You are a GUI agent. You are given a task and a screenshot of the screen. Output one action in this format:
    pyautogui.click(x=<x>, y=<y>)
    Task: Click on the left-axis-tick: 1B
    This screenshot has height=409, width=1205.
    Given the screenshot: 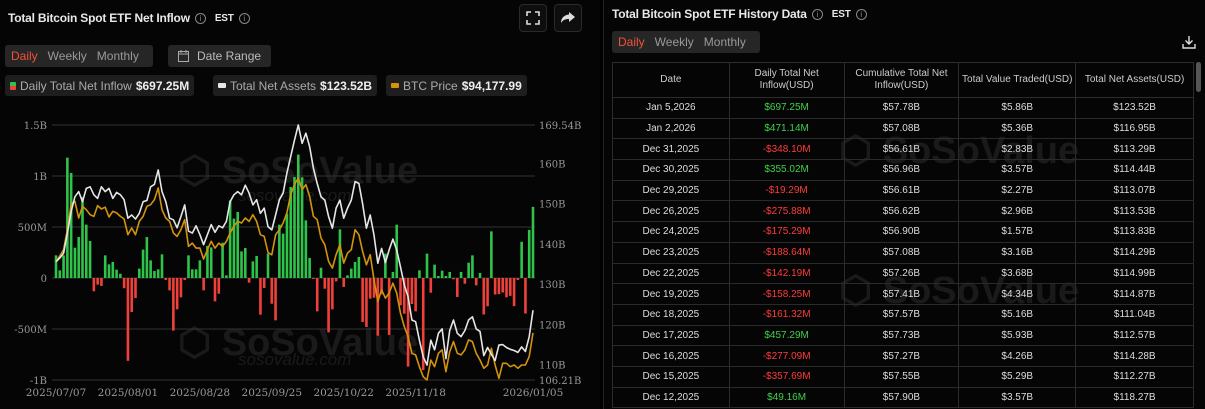 What is the action you would take?
    pyautogui.click(x=40, y=177)
    